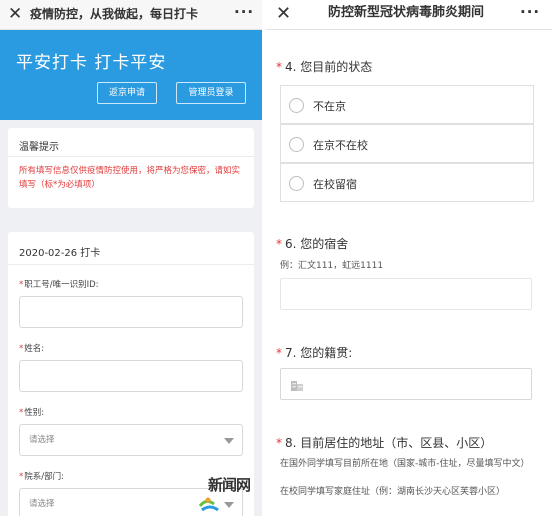 This screenshot has width=552, height=516. Describe the element at coordinates (329, 106) in the screenshot. I see `option-label: 不在京` at that location.